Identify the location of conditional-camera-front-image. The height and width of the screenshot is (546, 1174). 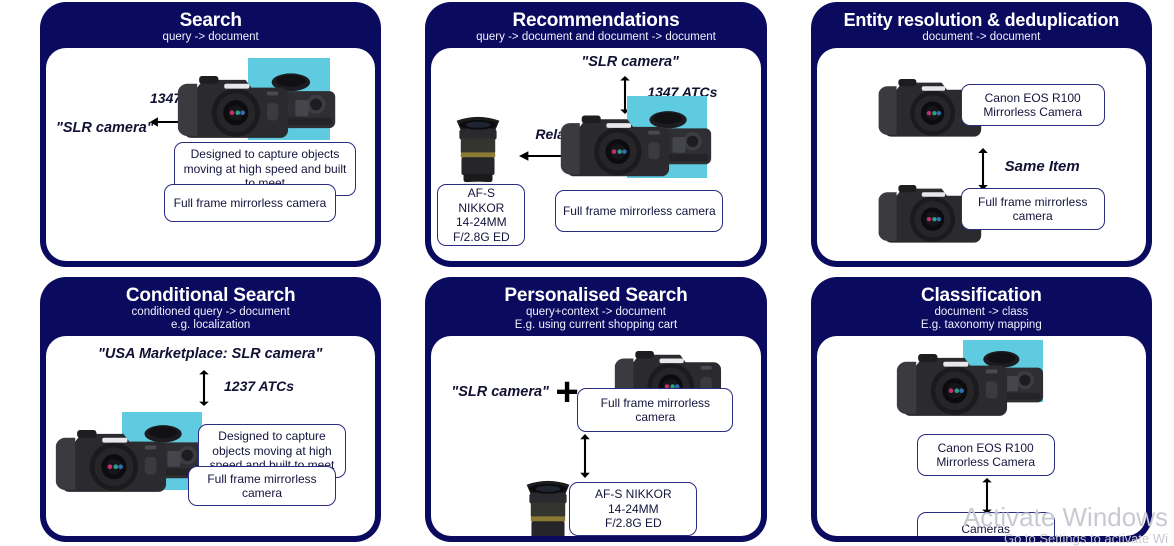
(110, 459).